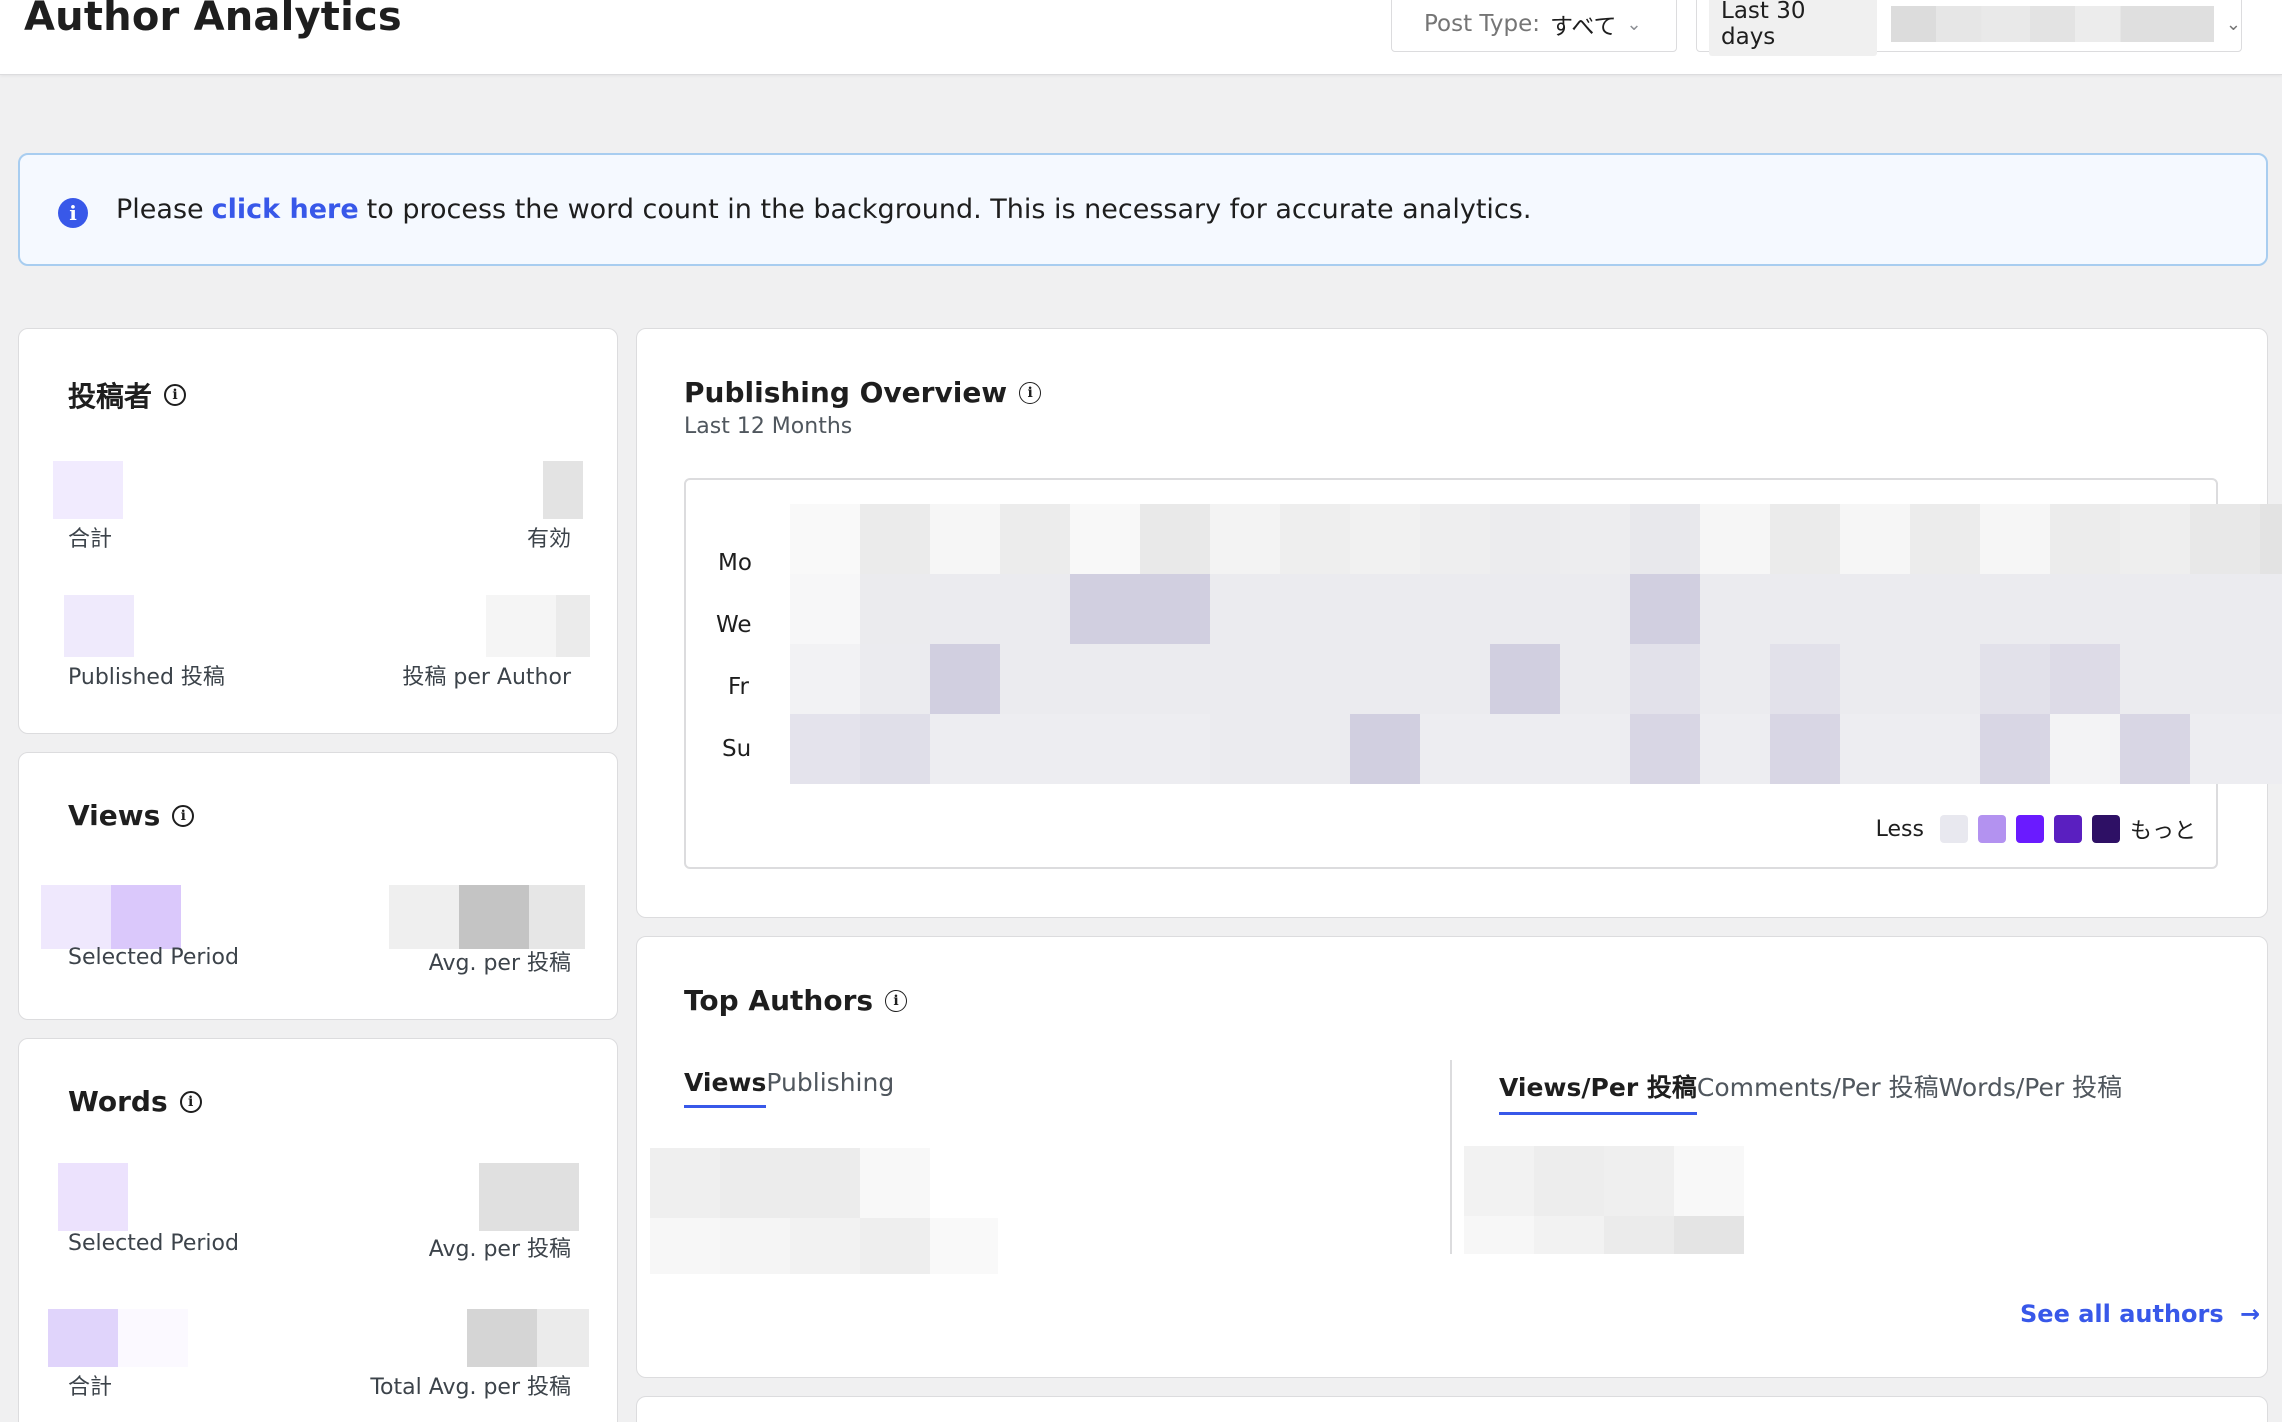  What do you see at coordinates (830, 1088) in the screenshot?
I see `tab-publishing: Publishing` at bounding box center [830, 1088].